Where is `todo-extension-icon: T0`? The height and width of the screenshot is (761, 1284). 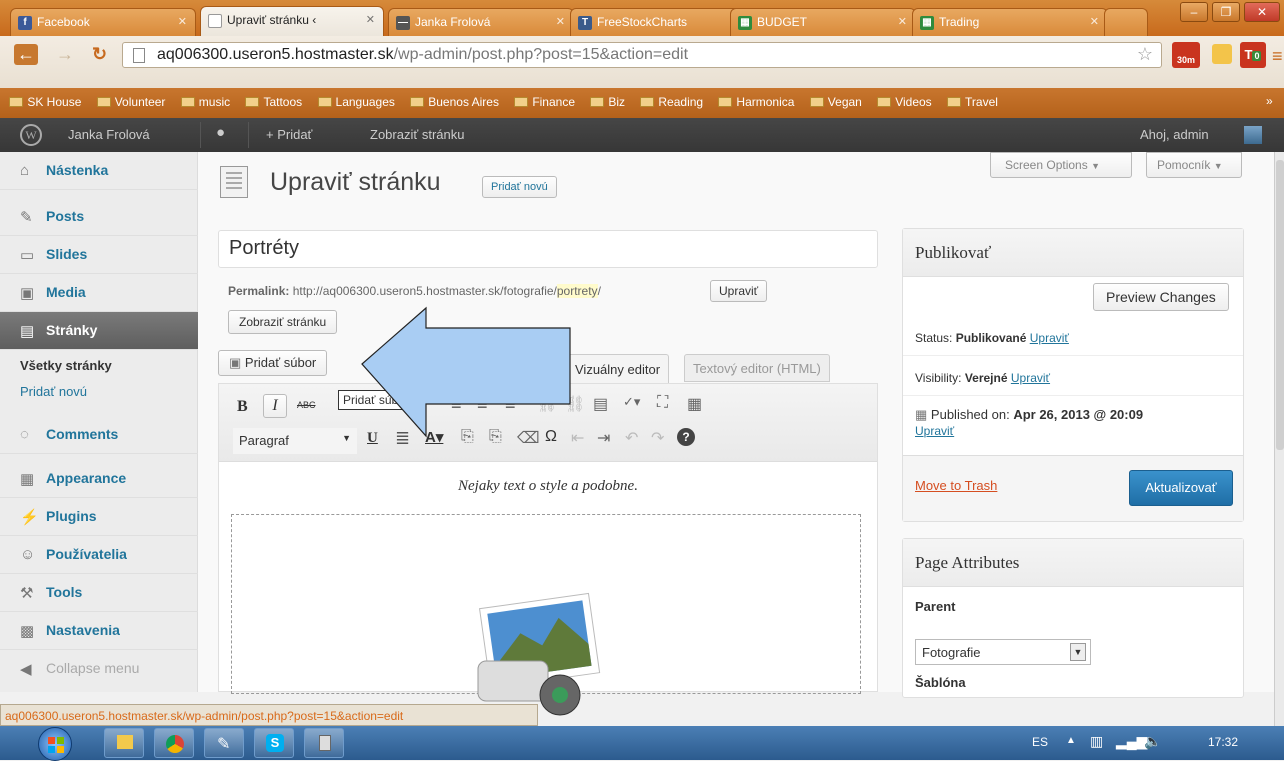
todo-extension-icon: T0 is located at coordinates (1253, 55).